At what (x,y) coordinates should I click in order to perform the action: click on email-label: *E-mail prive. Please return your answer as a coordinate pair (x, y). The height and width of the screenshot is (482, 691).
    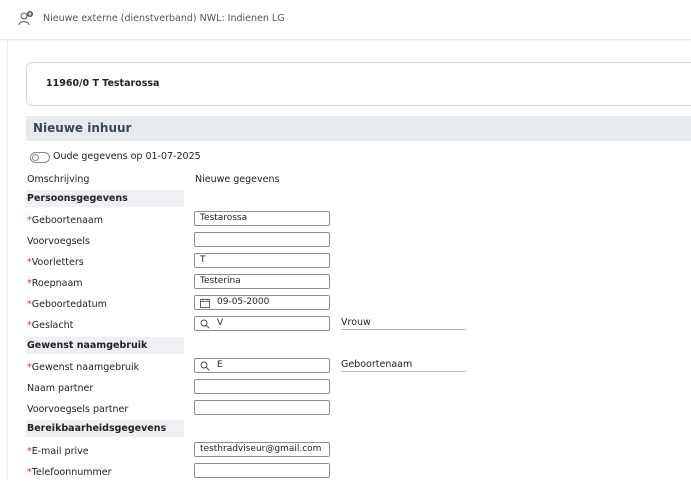
    Looking at the image, I should click on (58, 451).